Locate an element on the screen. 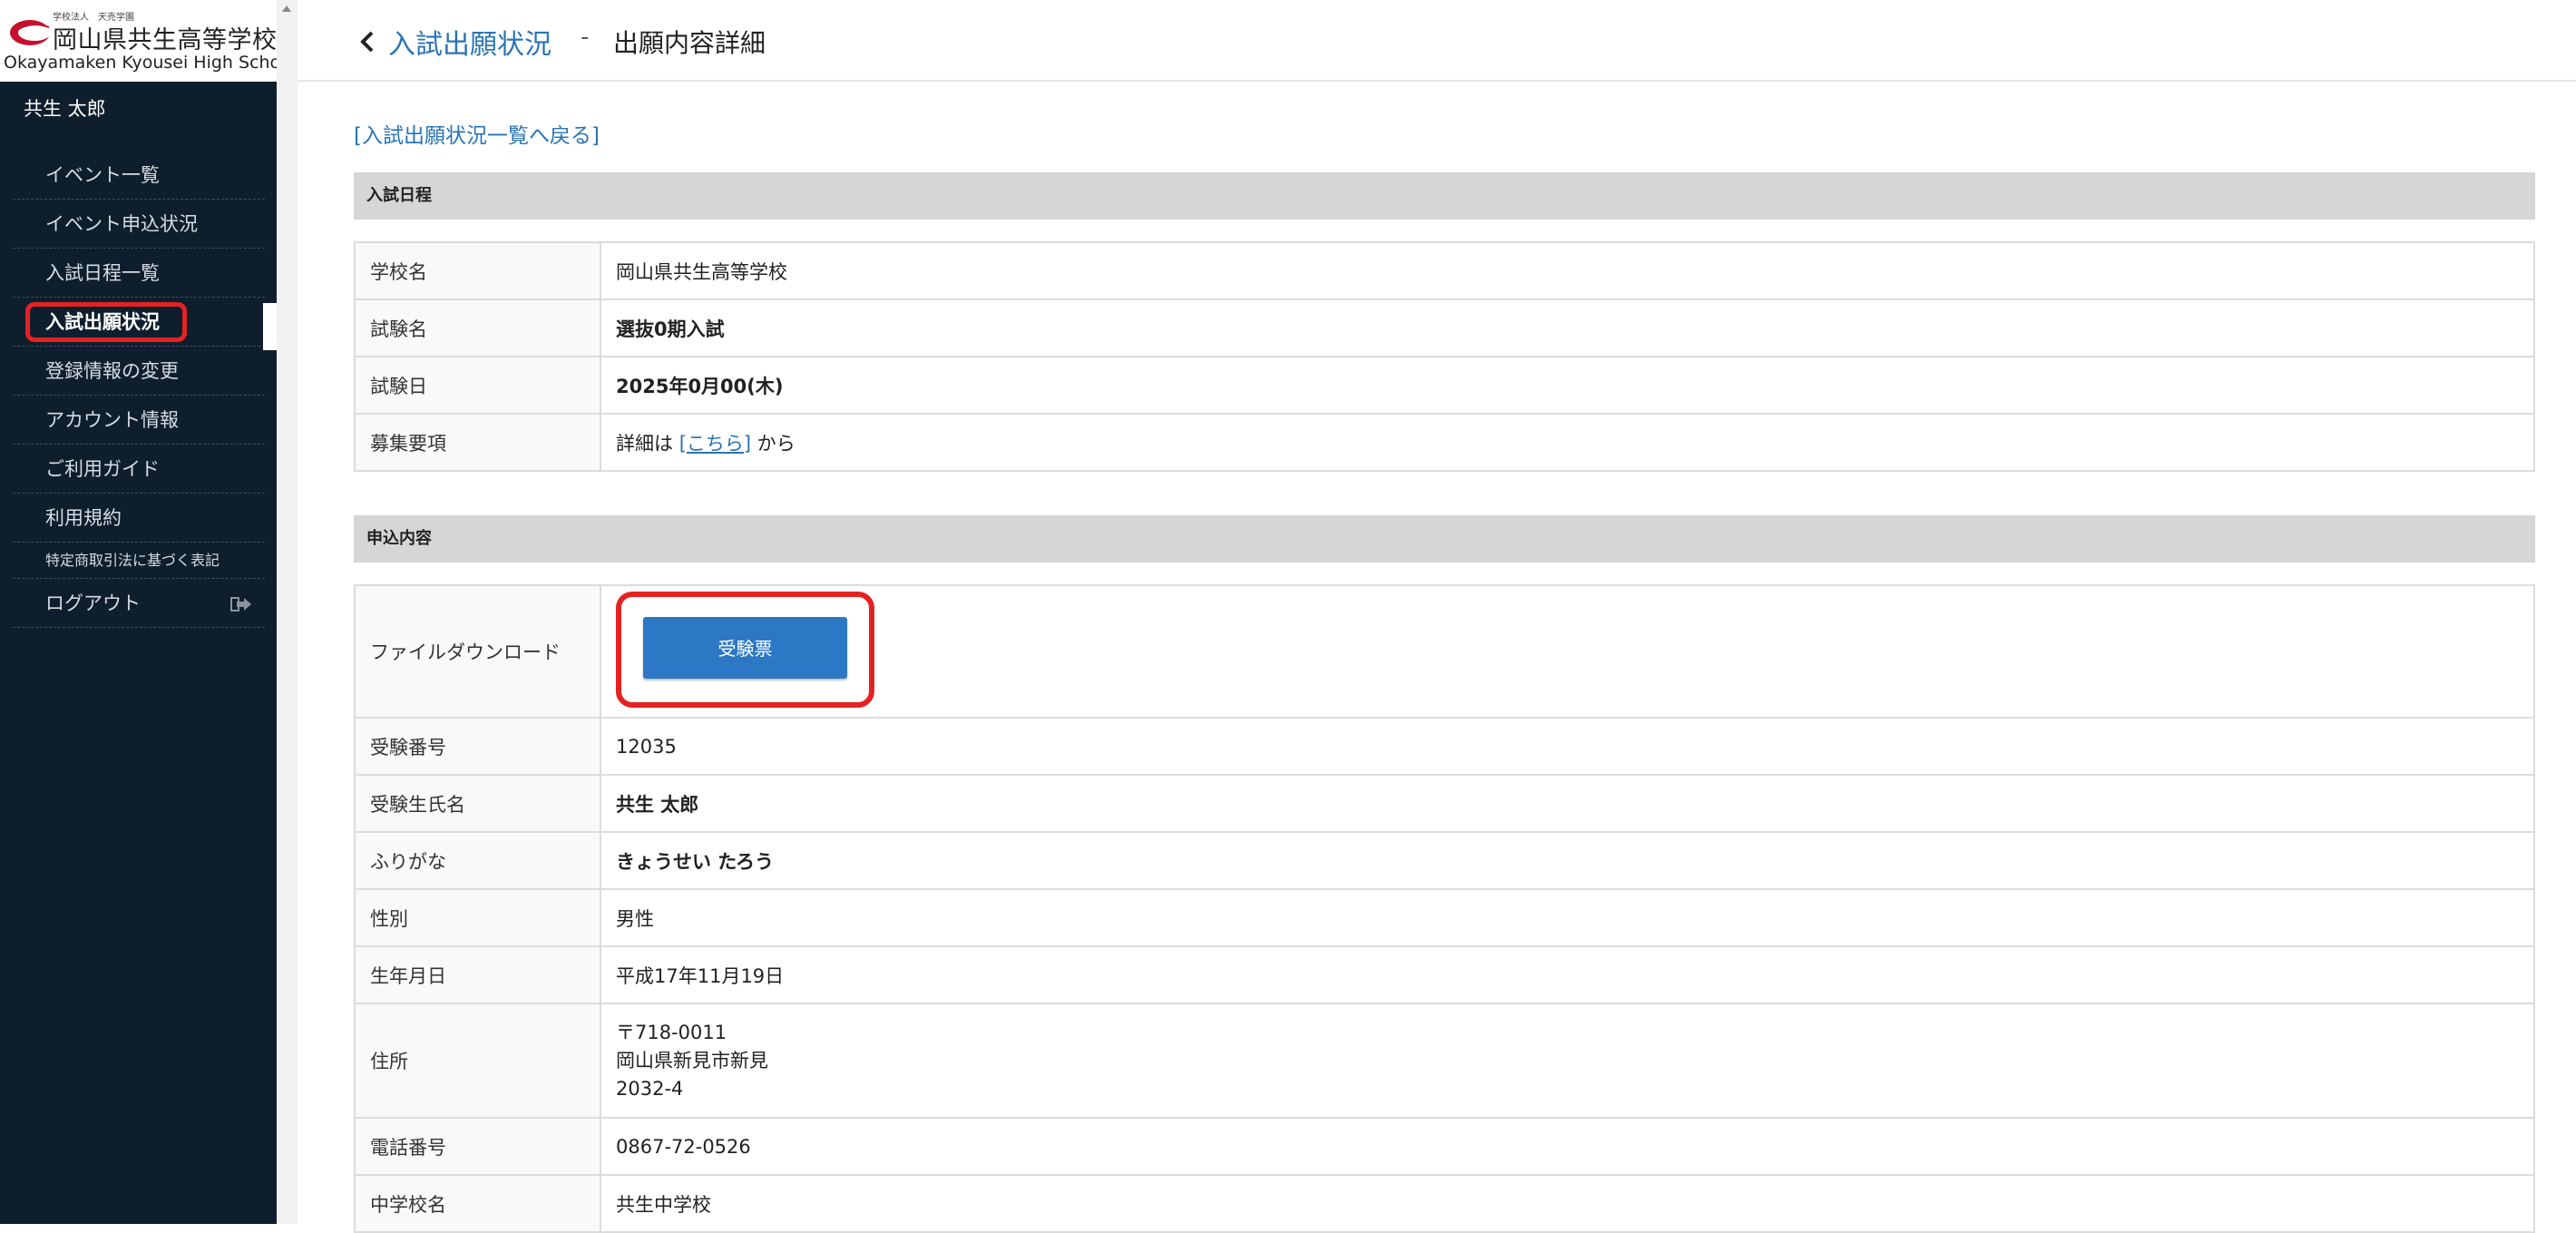 This screenshot has width=2576, height=1233. download-area: 受験票 is located at coordinates (745, 649).